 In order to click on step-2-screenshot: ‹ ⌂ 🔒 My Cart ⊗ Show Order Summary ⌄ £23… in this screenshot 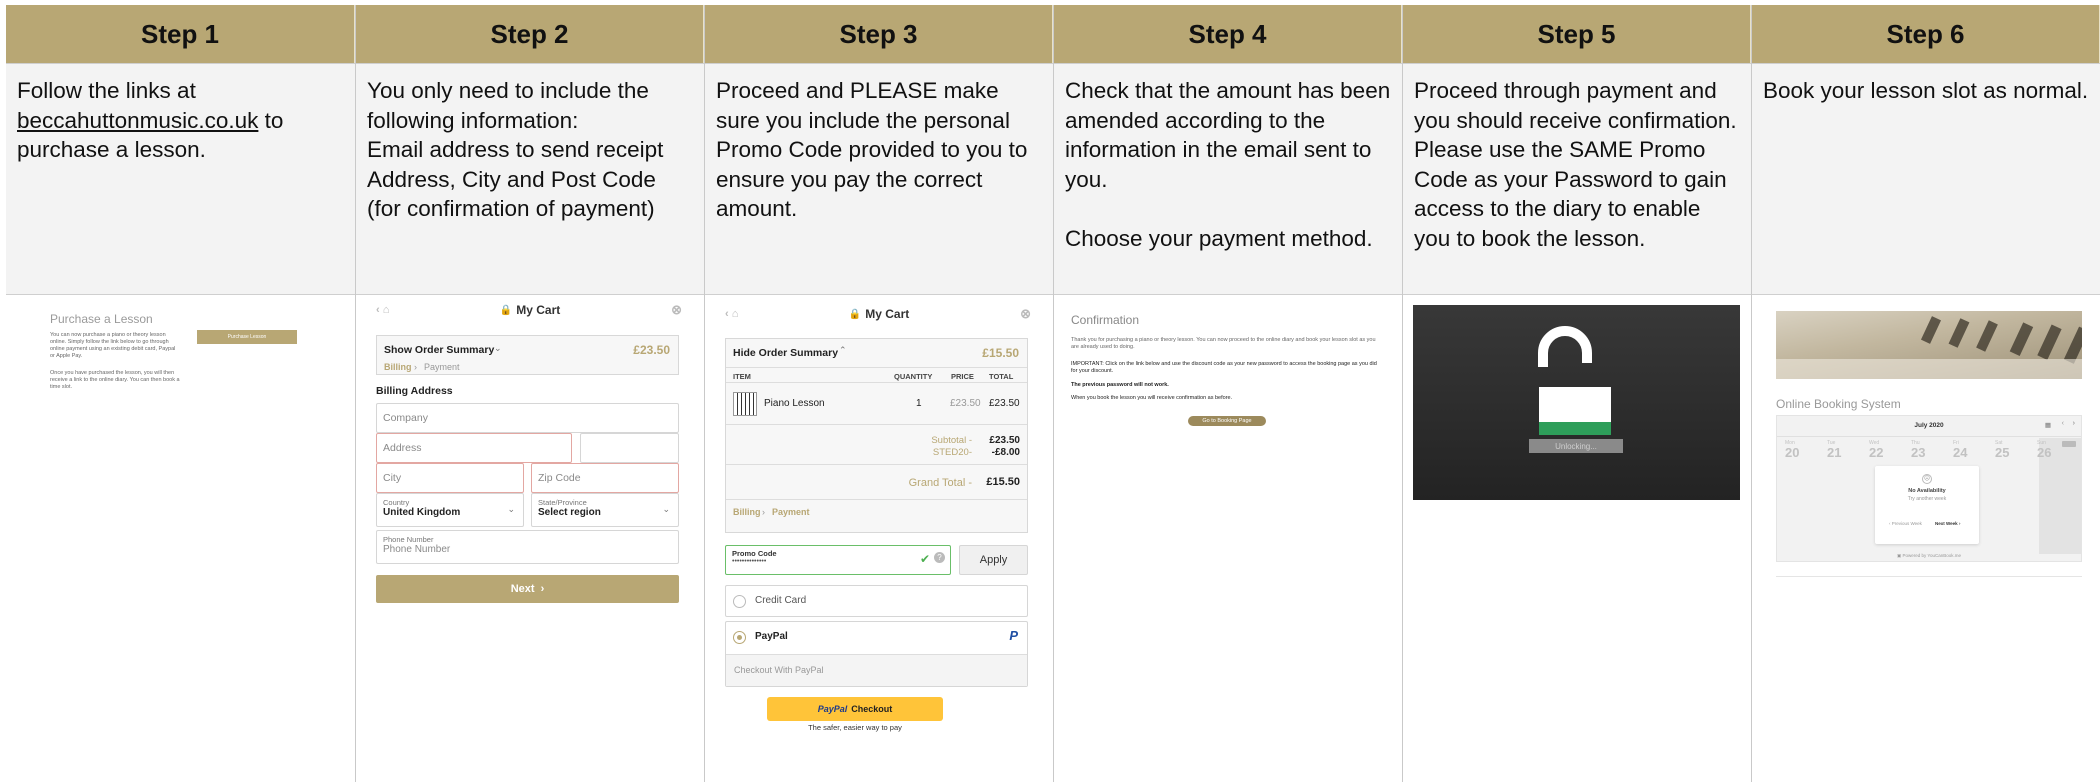, I will do `click(530, 538)`.